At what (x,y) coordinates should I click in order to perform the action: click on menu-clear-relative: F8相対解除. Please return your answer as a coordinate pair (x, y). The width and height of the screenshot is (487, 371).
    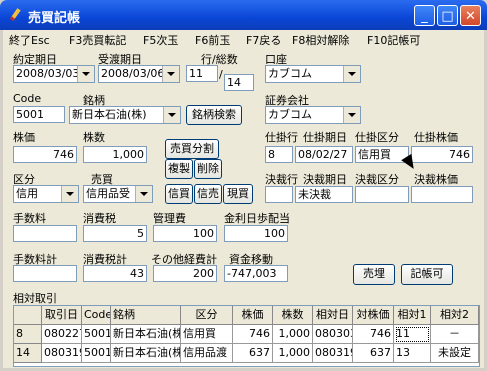
    Looking at the image, I should click on (320, 40).